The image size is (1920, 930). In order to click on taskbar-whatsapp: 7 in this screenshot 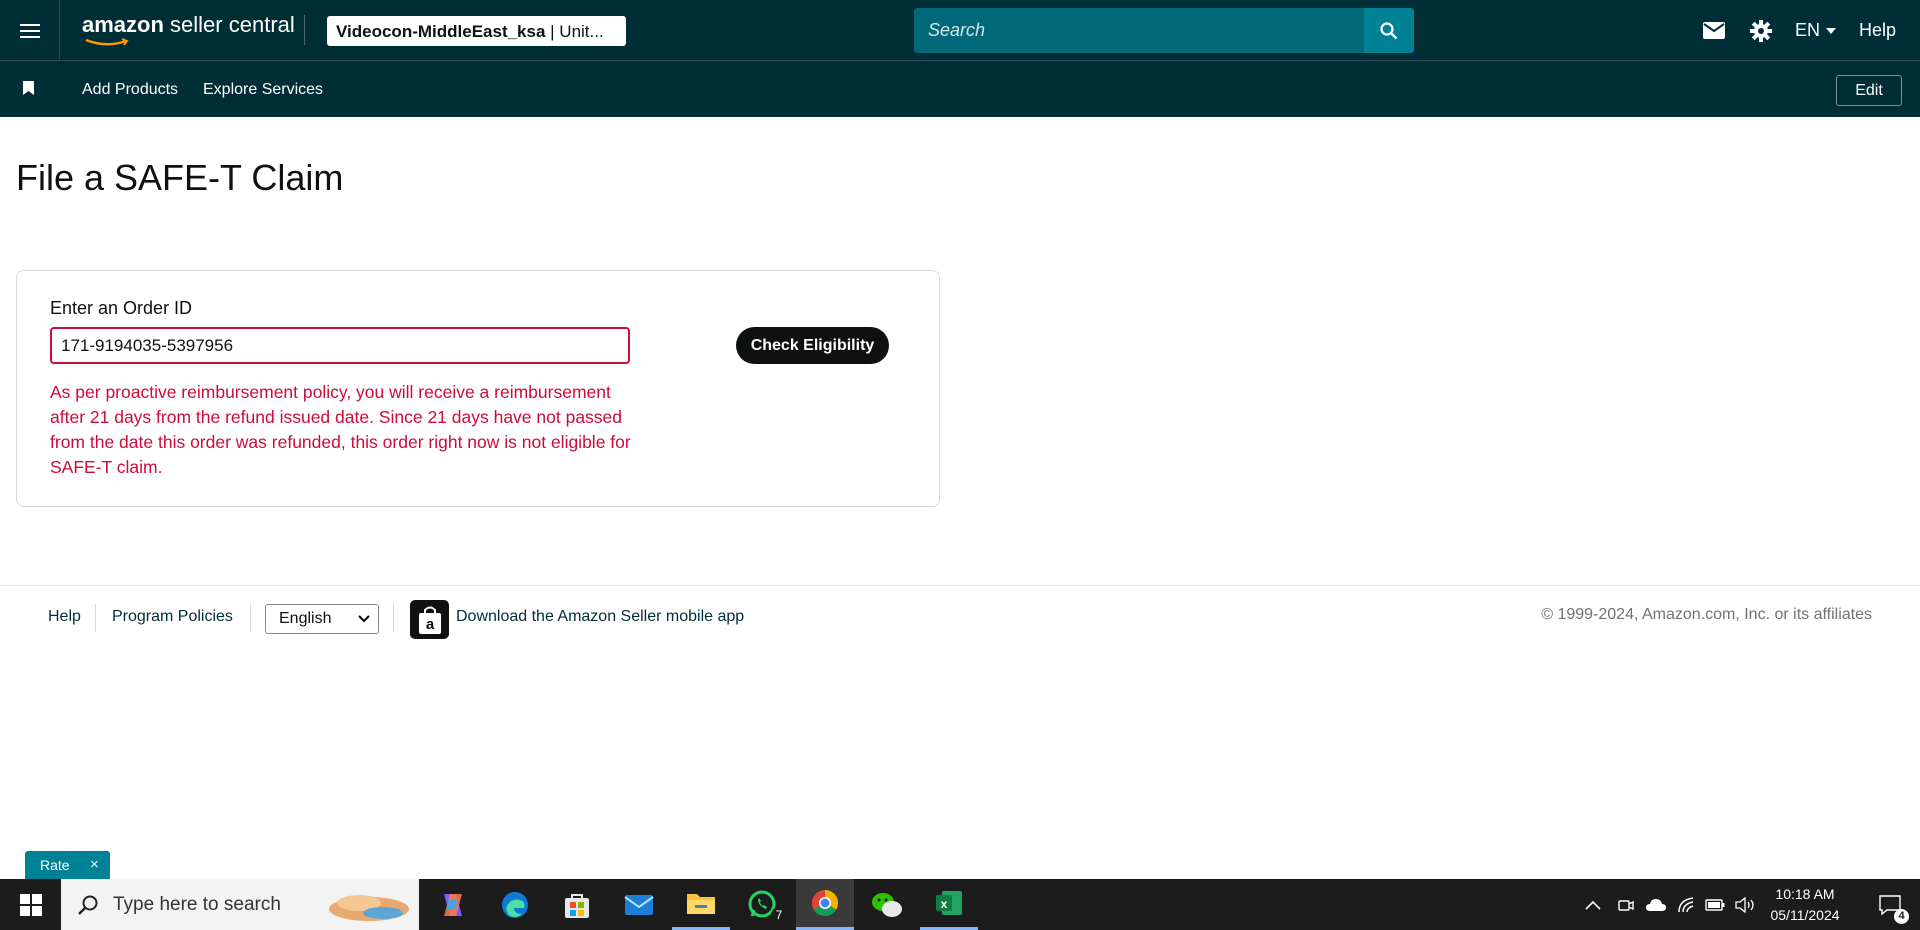, I will do `click(763, 904)`.